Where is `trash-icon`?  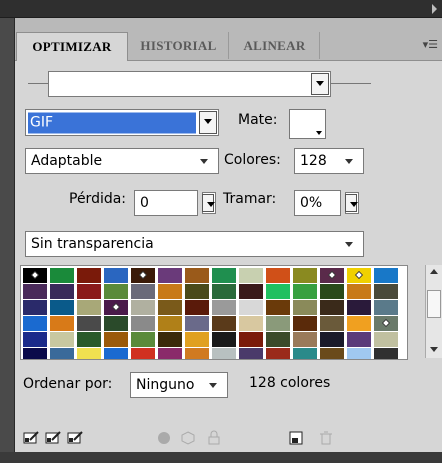
trash-icon is located at coordinates (326, 438).